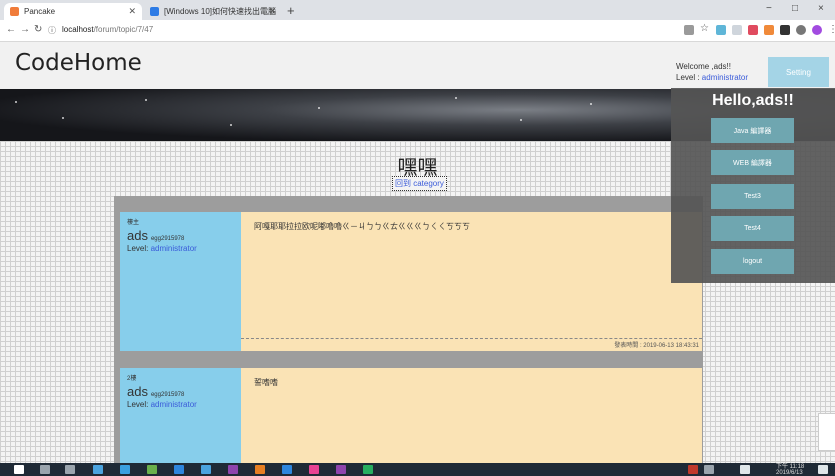  Describe the element at coordinates (831, 29) in the screenshot. I see `menu-dots-icon: ⋮` at that location.